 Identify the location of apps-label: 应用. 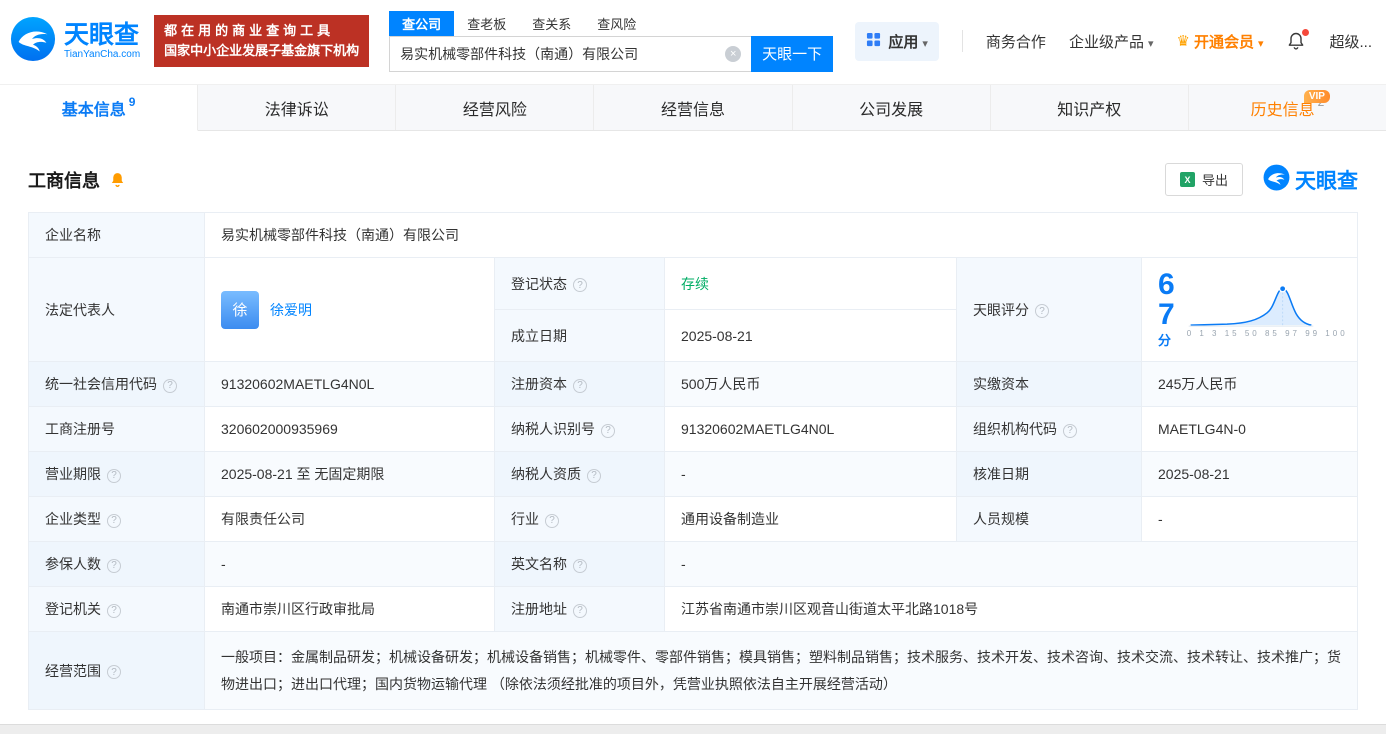
(908, 41).